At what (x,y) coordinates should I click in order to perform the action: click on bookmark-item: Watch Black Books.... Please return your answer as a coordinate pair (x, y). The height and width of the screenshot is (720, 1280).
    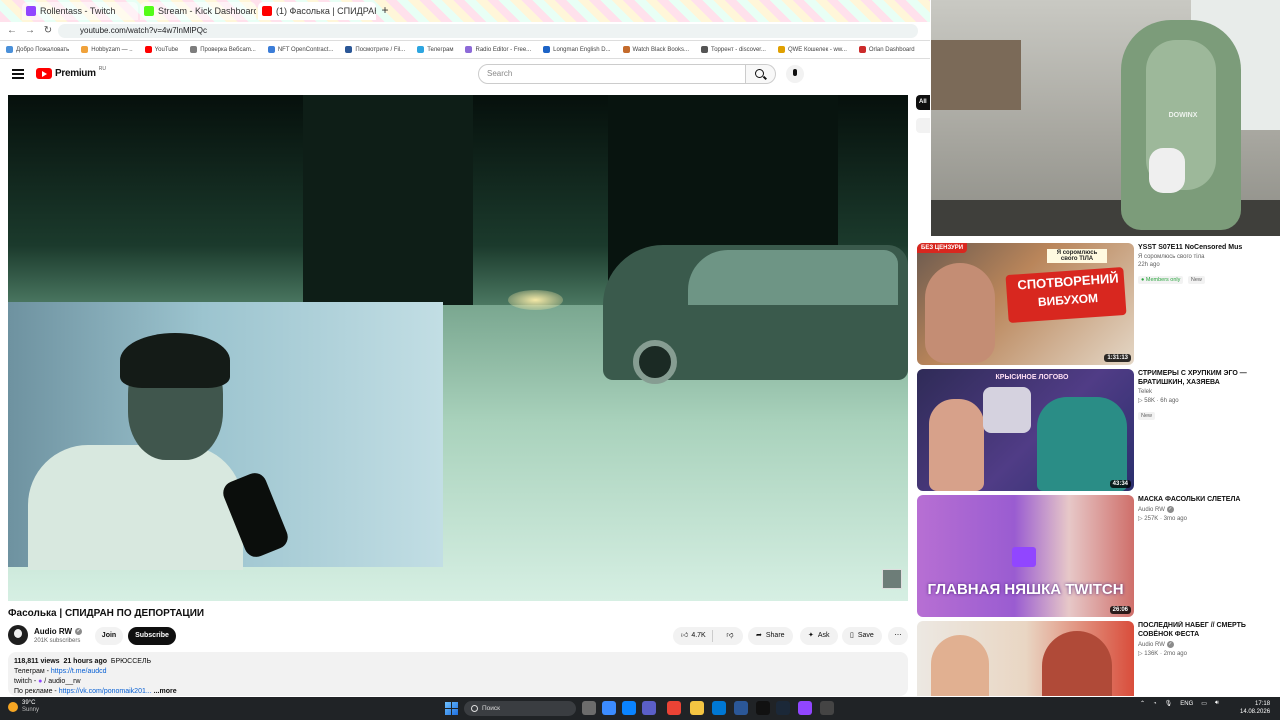
    Looking at the image, I should click on (655, 49).